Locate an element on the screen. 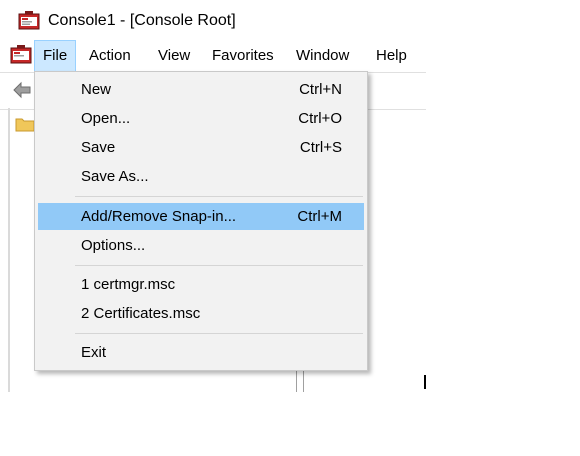 The image size is (580, 456). menu-item-add-remove-snap-in: Add/Remove Snap-in... Ctrl+M is located at coordinates (201, 216).